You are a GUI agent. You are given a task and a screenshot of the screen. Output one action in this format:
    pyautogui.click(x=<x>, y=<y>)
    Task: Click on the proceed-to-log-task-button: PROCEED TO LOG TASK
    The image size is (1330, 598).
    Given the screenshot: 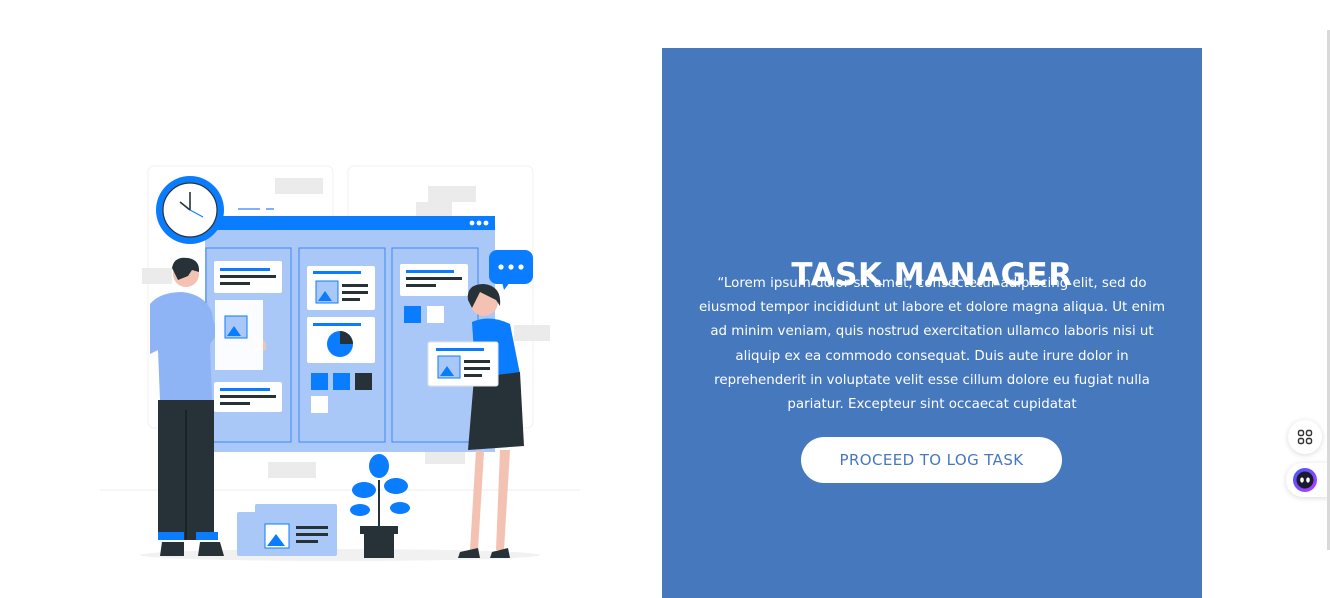 What is the action you would take?
    pyautogui.click(x=931, y=460)
    